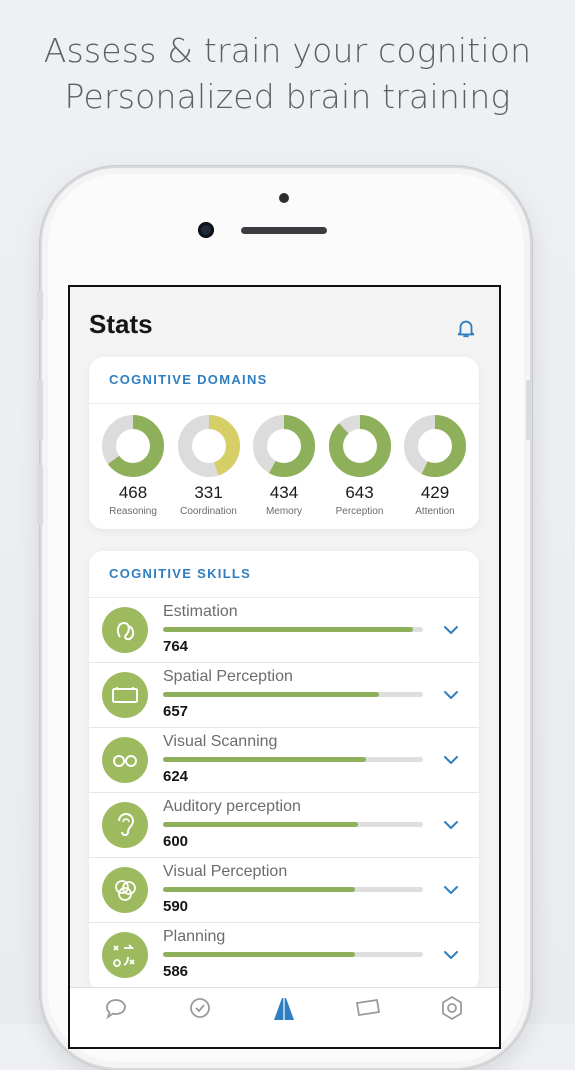  I want to click on headline-line-2: Personalized brain training, so click(287, 96).